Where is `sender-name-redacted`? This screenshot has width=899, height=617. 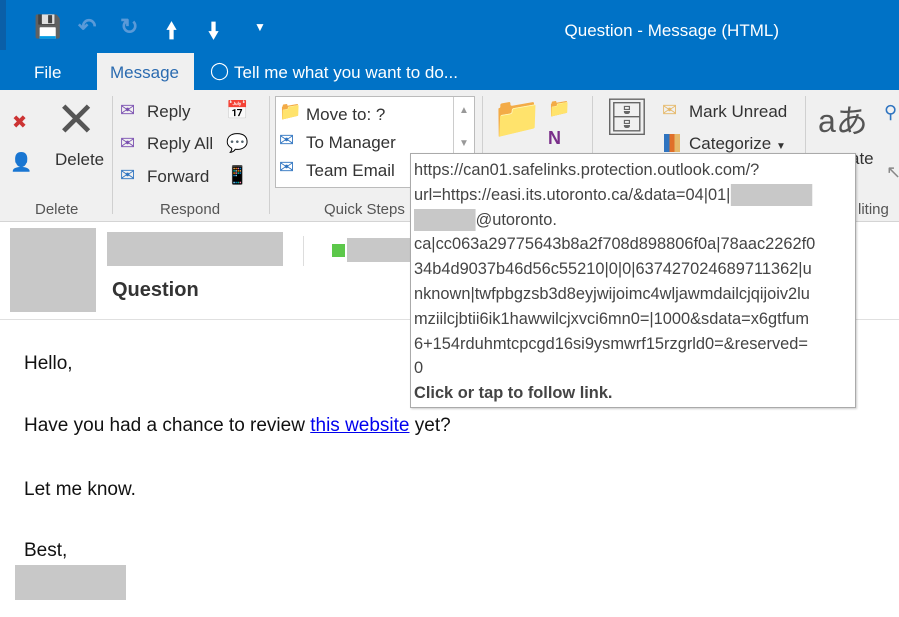
sender-name-redacted is located at coordinates (195, 249).